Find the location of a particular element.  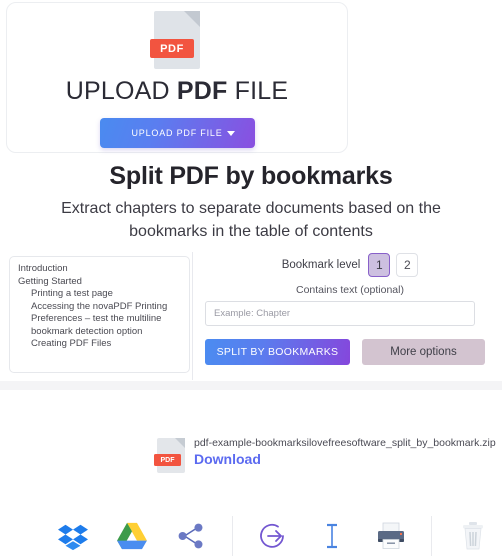

action-continue-button is located at coordinates (273, 536).